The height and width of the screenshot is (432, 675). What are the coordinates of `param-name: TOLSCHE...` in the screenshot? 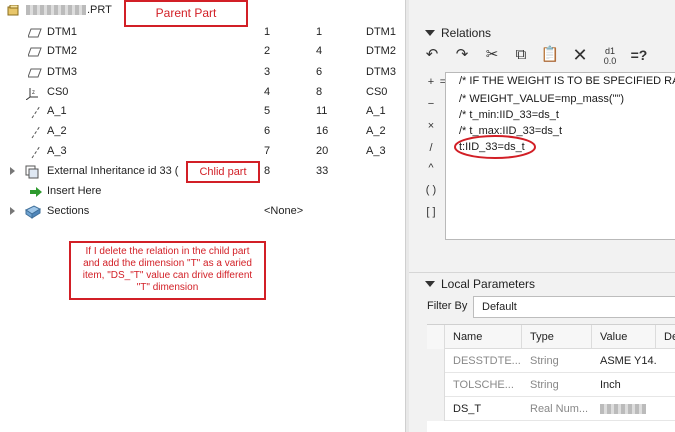 It's located at (483, 385).